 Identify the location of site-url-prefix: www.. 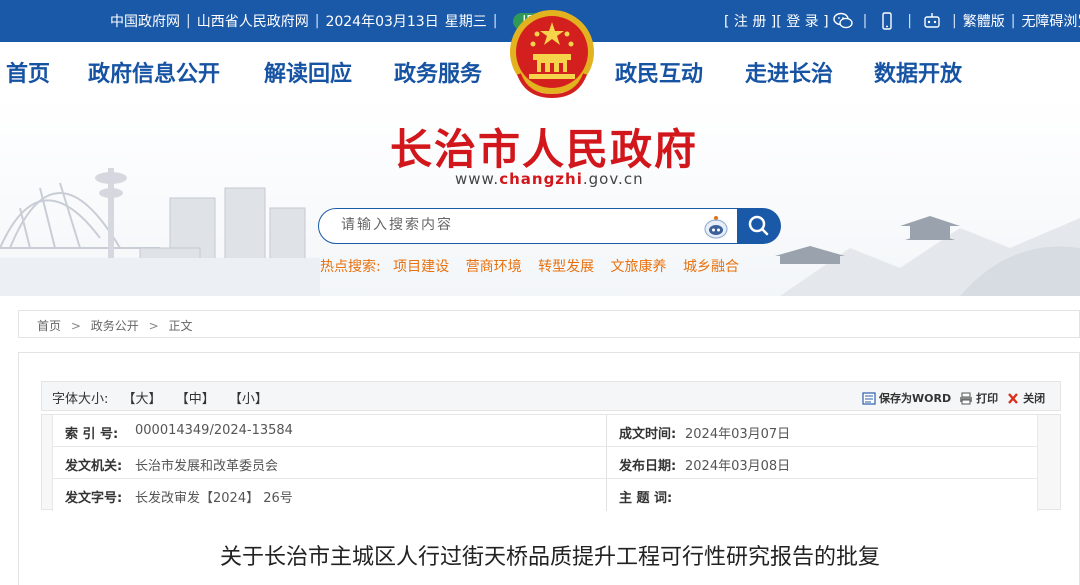
(477, 179).